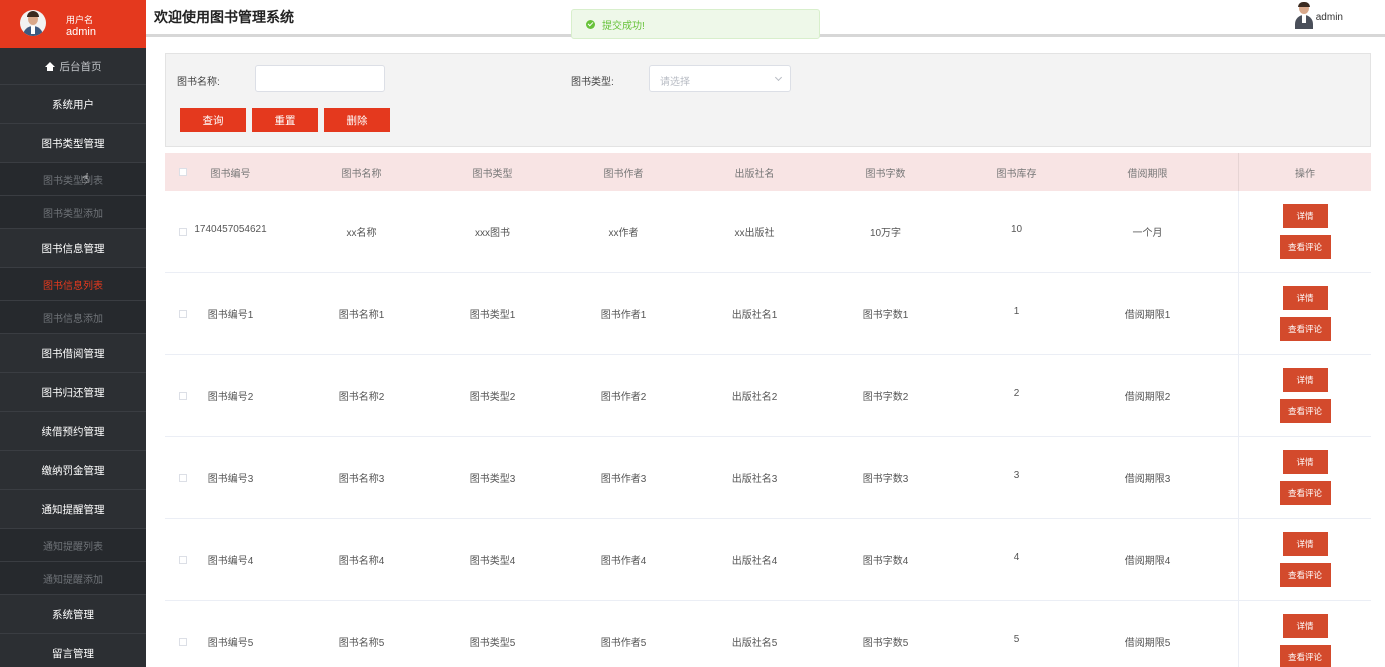 This screenshot has width=1385, height=667. I want to click on sidebar-item-label: 图书类型管理, so click(73, 143).